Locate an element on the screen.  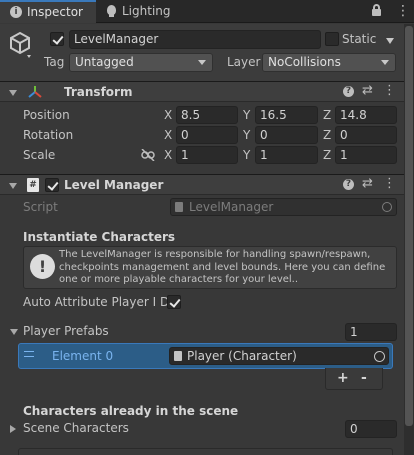
element-0-label: Element 0 is located at coordinates (82, 356).